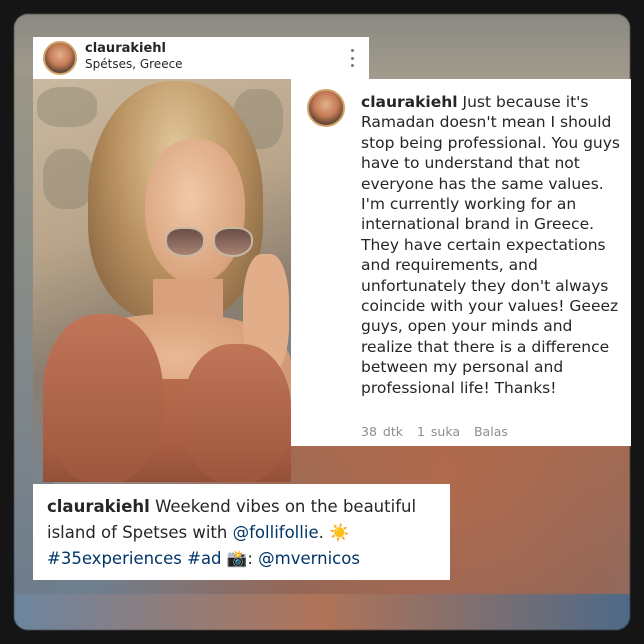 The height and width of the screenshot is (644, 644). I want to click on caption-username: claurakiehl, so click(98, 506).